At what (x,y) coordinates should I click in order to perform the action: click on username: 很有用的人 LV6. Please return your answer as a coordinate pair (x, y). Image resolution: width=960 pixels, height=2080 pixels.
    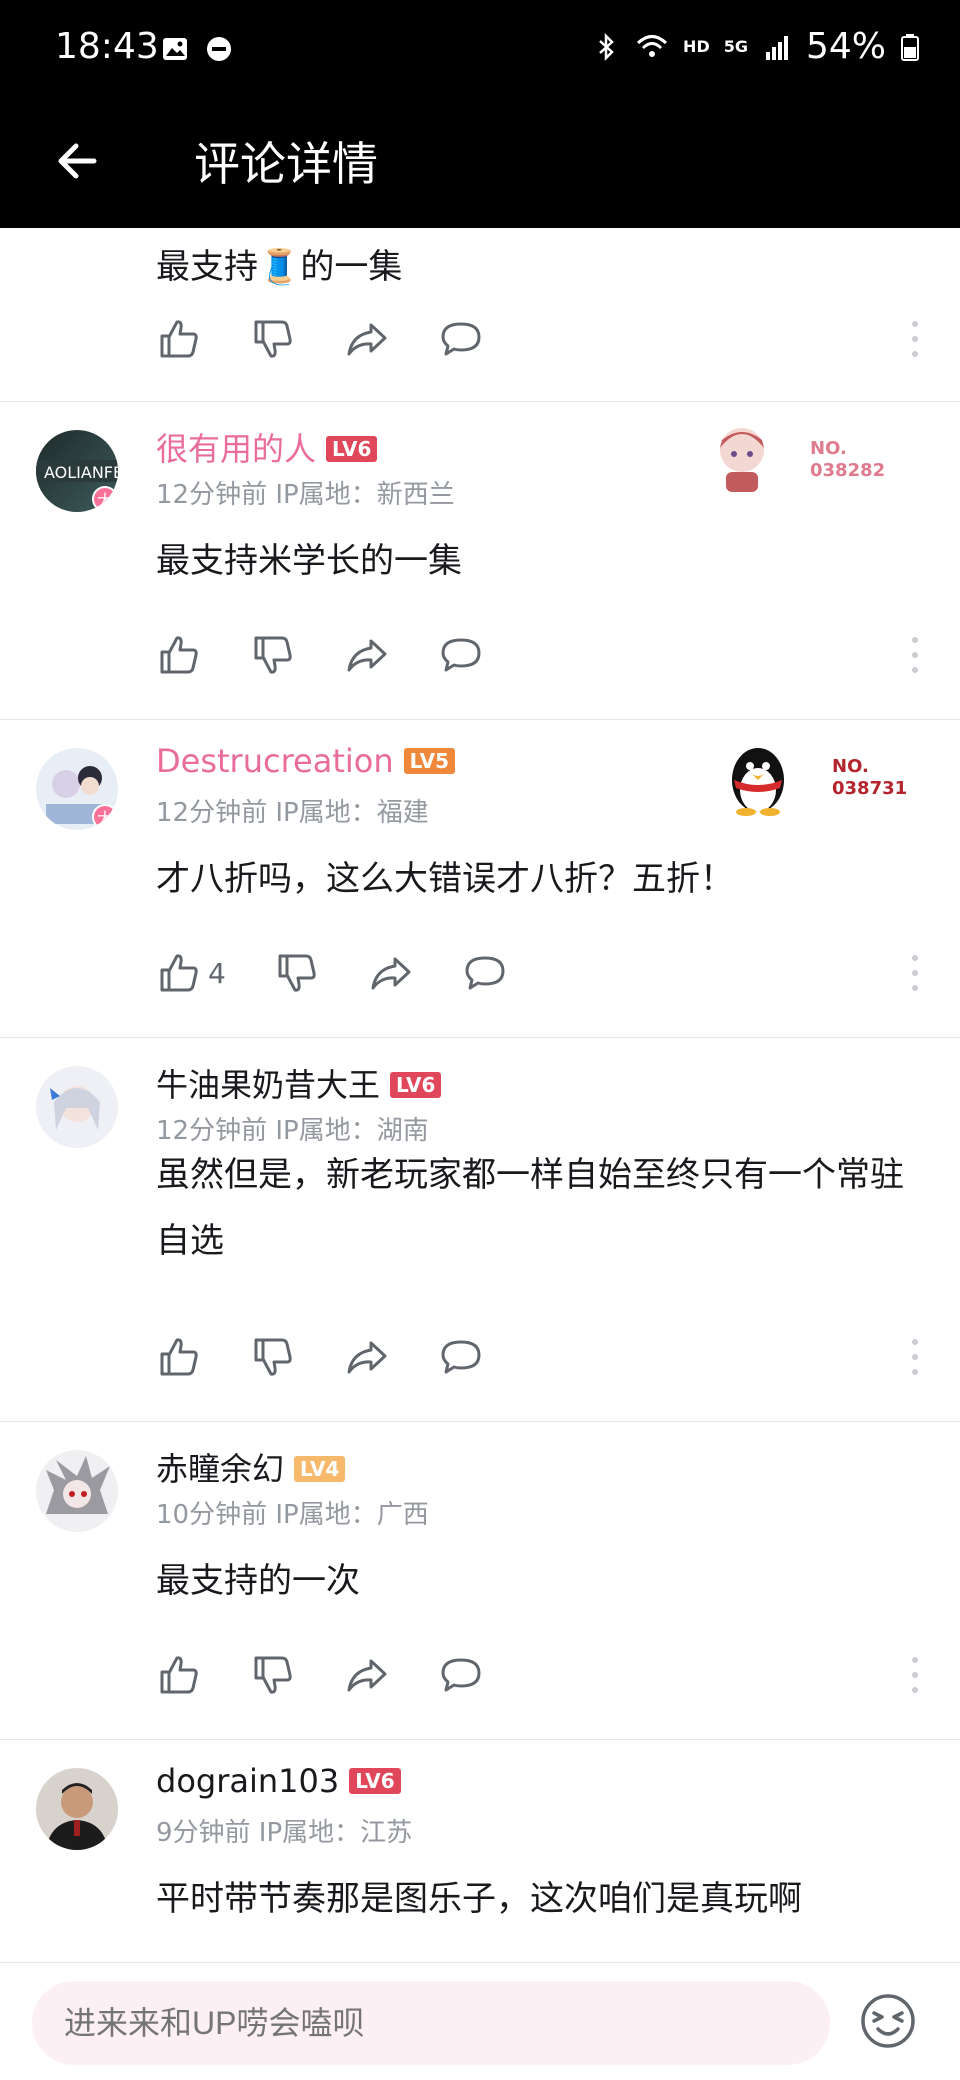
    Looking at the image, I should click on (267, 447).